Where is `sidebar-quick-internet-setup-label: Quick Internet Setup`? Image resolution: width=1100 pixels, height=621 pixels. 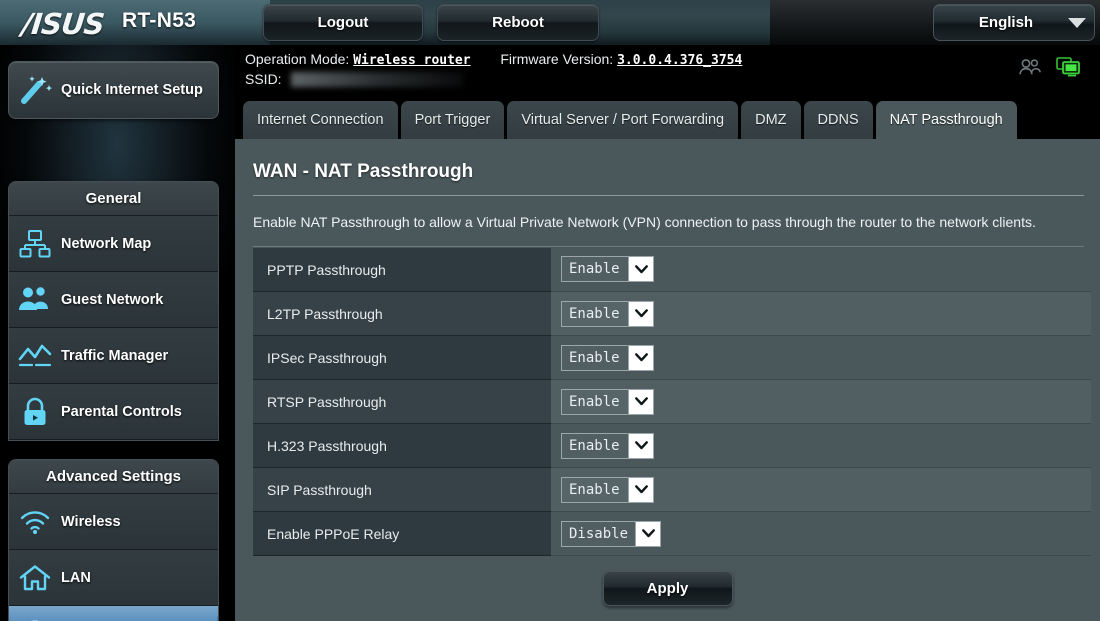 sidebar-quick-internet-setup-label: Quick Internet Setup is located at coordinates (132, 89).